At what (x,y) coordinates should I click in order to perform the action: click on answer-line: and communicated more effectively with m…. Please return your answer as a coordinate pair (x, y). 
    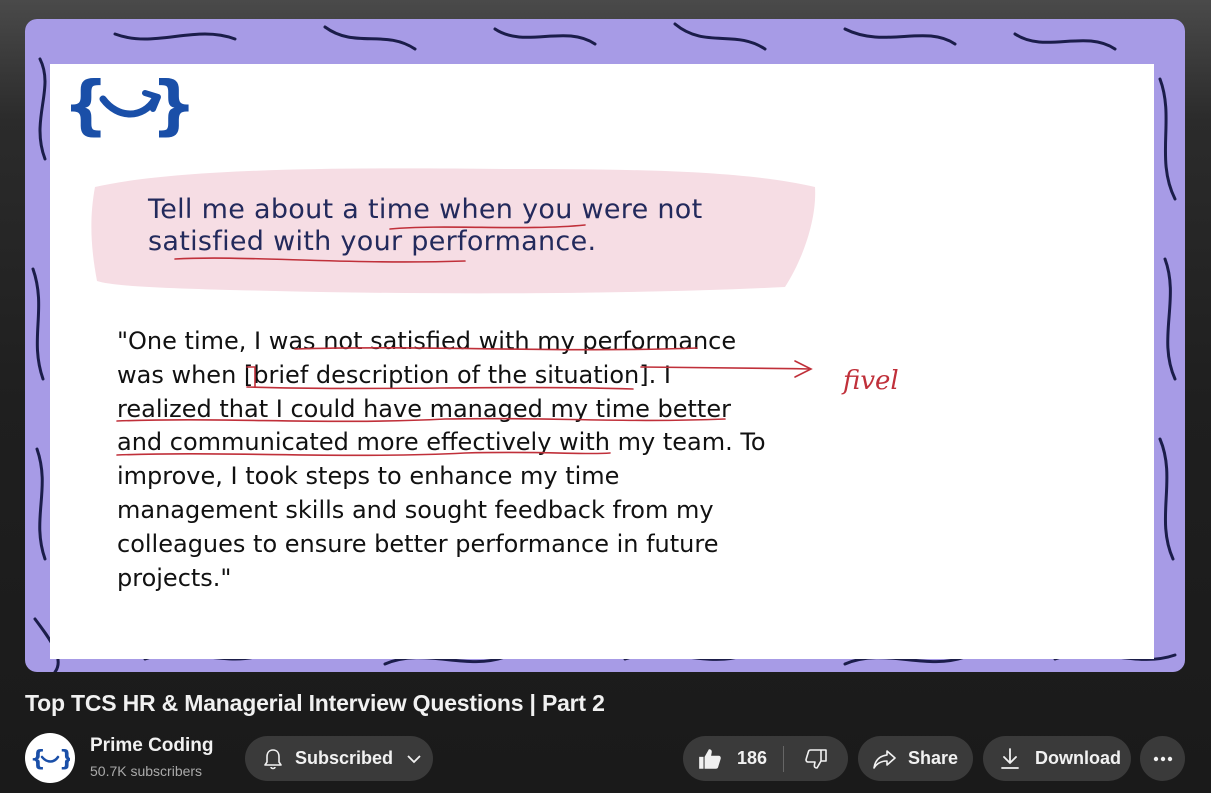
    Looking at the image, I should click on (441, 442).